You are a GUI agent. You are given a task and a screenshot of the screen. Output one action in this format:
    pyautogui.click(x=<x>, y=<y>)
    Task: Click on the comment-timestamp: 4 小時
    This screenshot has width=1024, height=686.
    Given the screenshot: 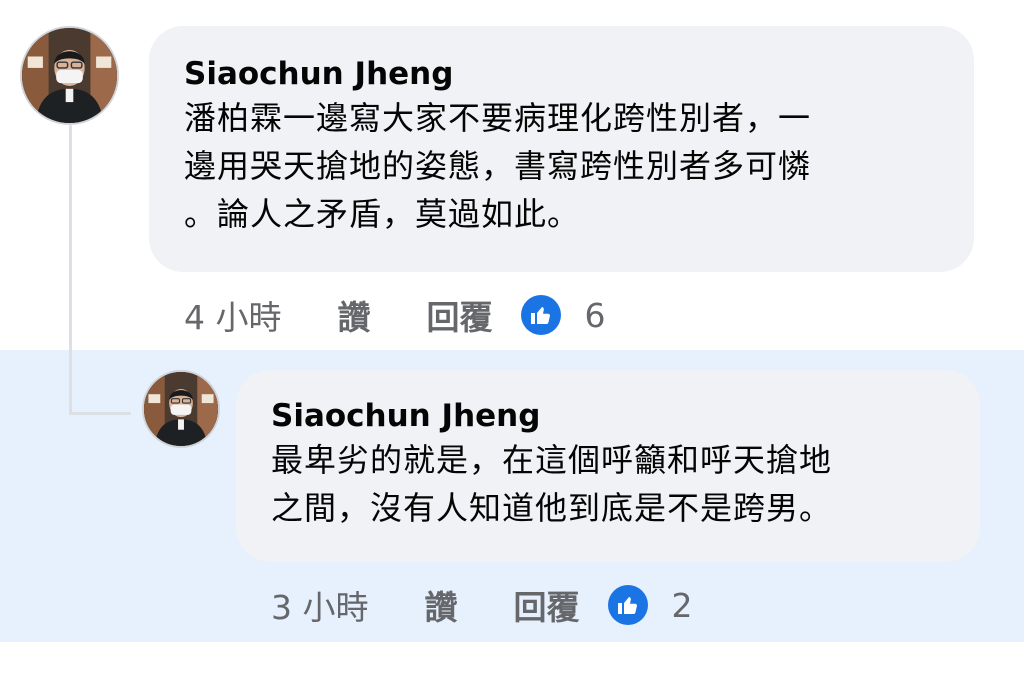 What is the action you would take?
    pyautogui.click(x=233, y=315)
    